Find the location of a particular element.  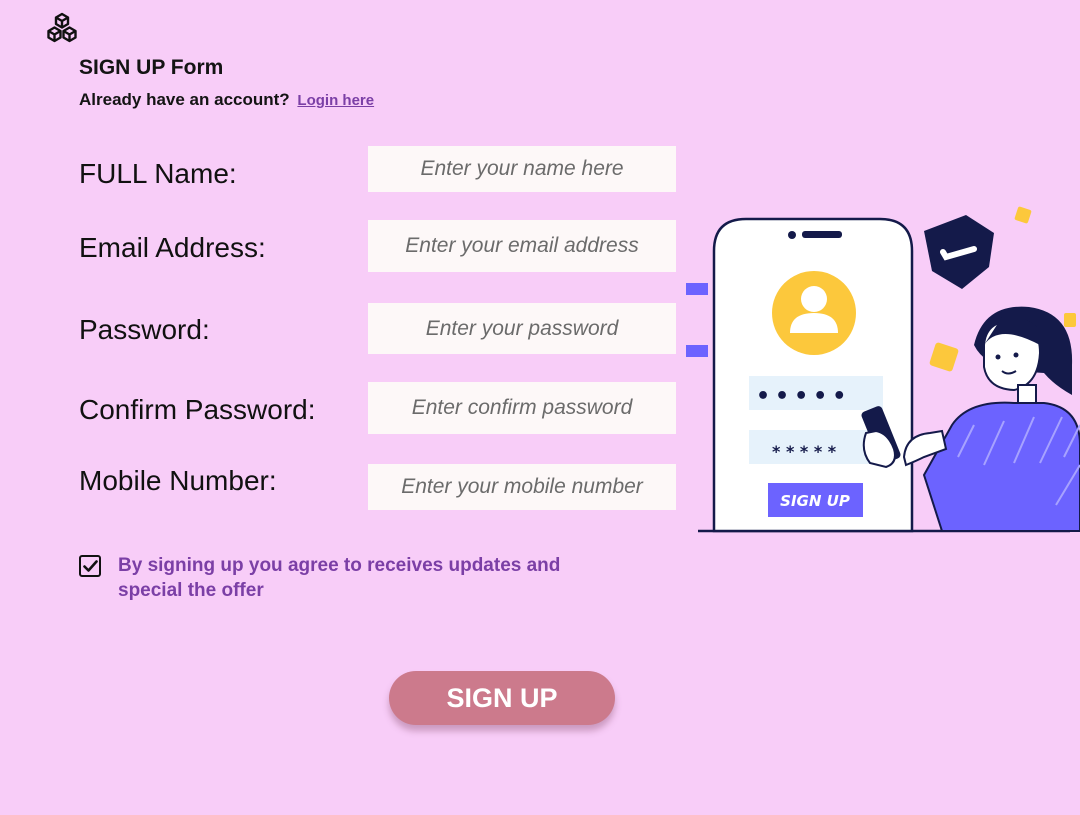

shield-check-icon is located at coordinates (959, 252).